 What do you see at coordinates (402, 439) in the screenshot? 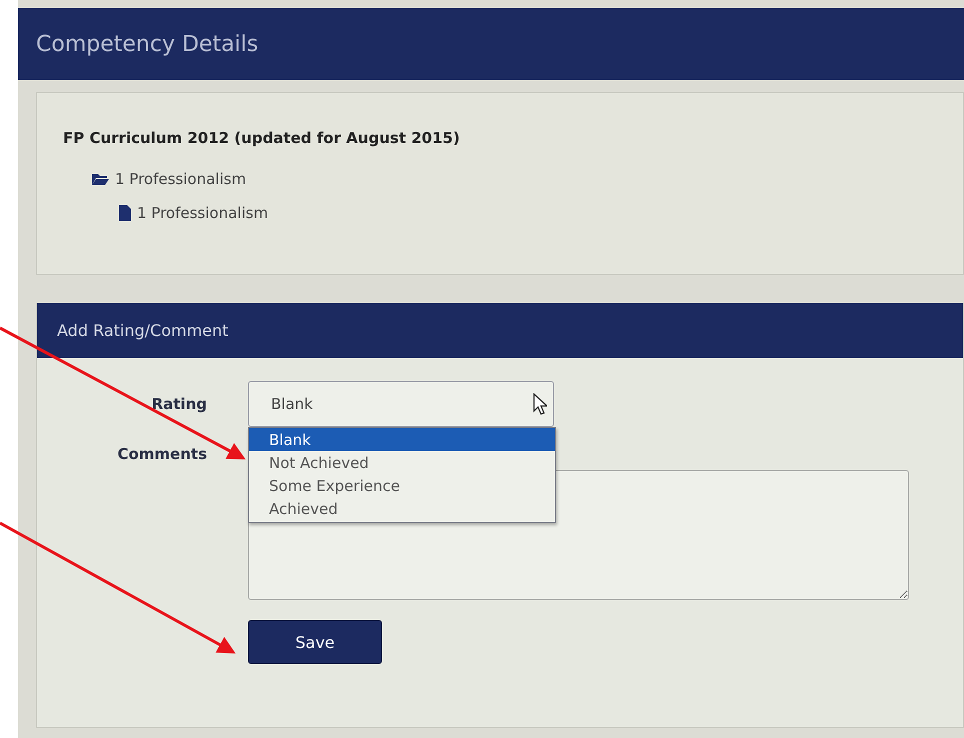
I see `dropdown-option: Blank` at bounding box center [402, 439].